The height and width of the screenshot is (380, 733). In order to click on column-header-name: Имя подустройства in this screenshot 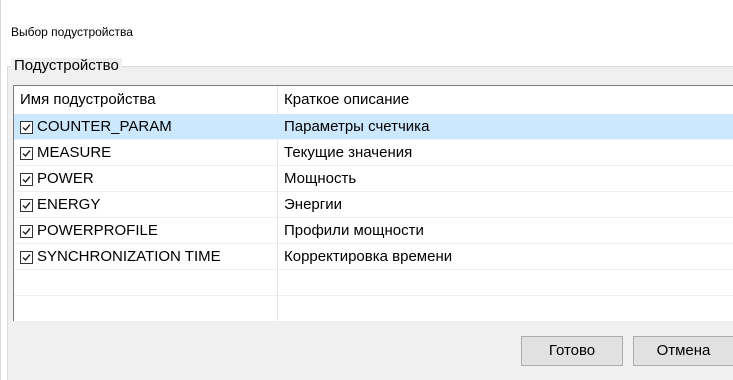, I will do `click(85, 100)`.